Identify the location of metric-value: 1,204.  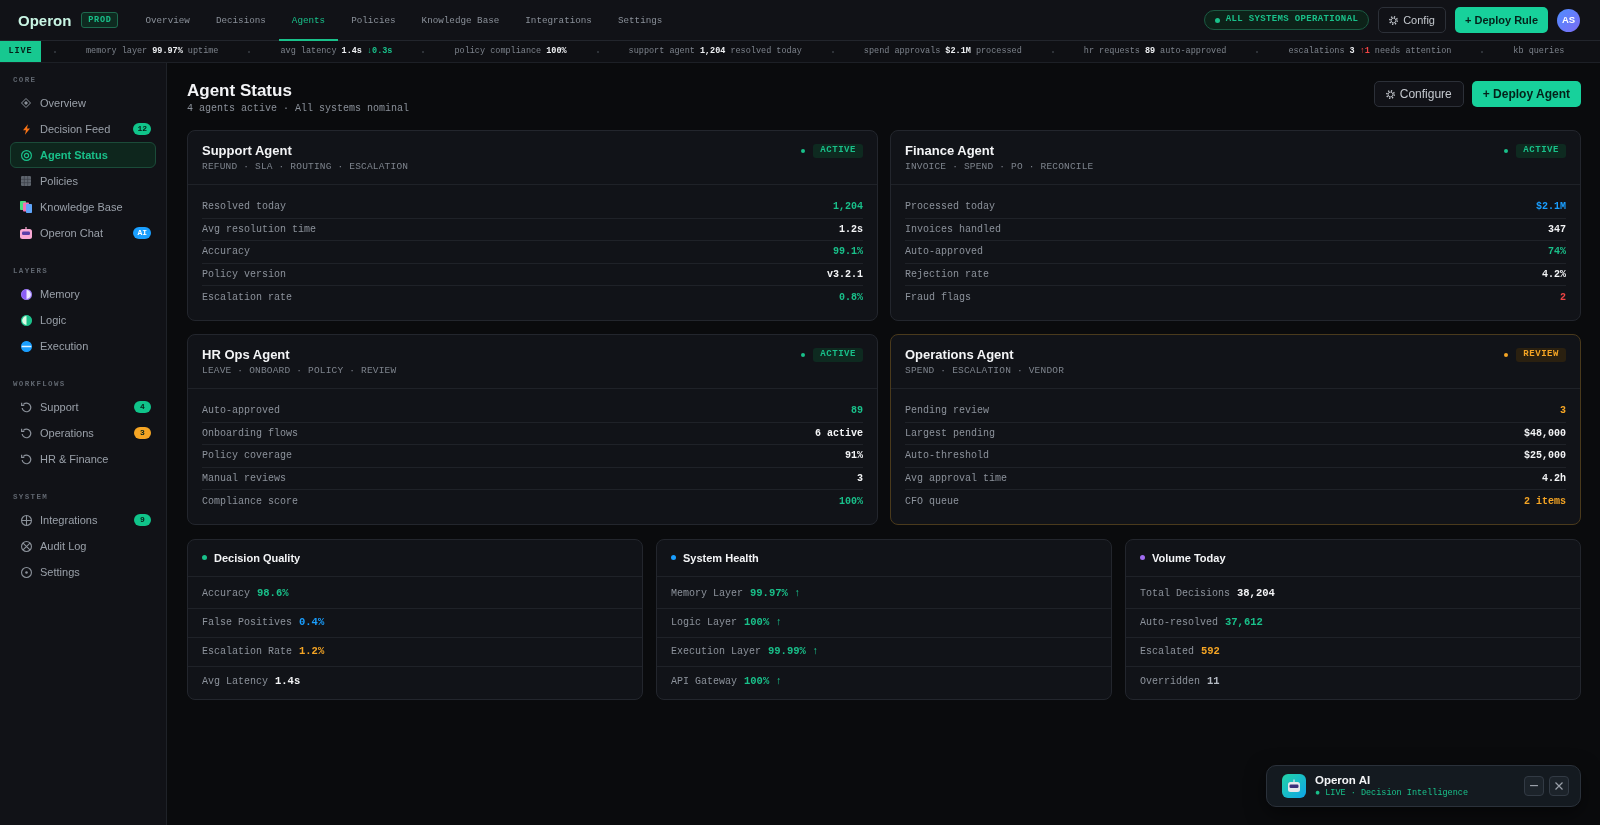
(848, 207).